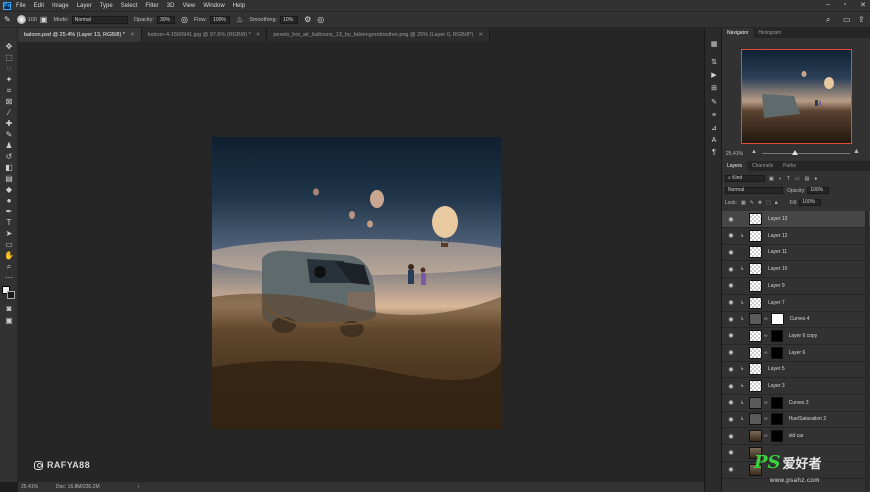  What do you see at coordinates (9, 101) in the screenshot?
I see `frame-tool-icon: ⊠` at bounding box center [9, 101].